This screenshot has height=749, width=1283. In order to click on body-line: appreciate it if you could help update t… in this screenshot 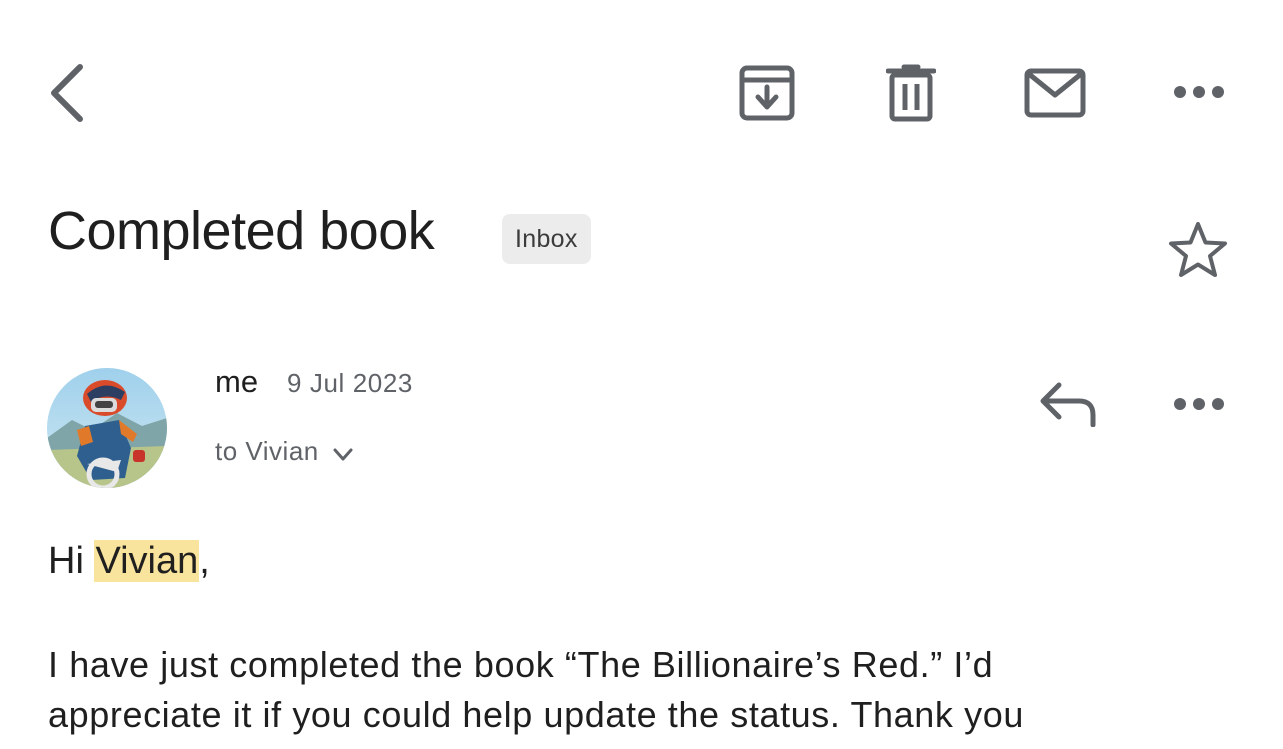, I will do `click(536, 714)`.